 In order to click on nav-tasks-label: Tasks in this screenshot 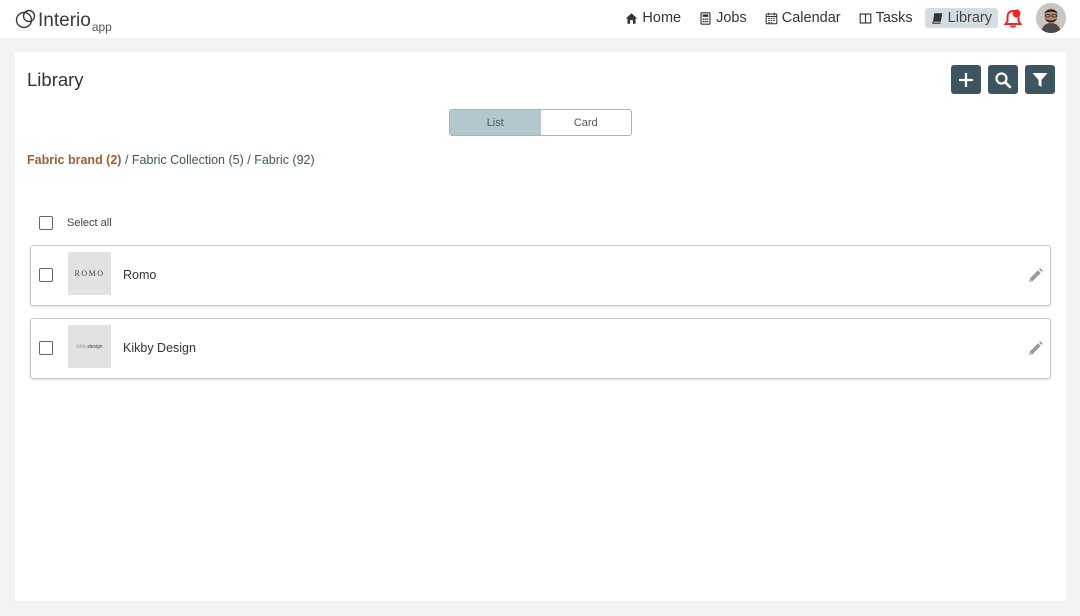, I will do `click(894, 18)`.